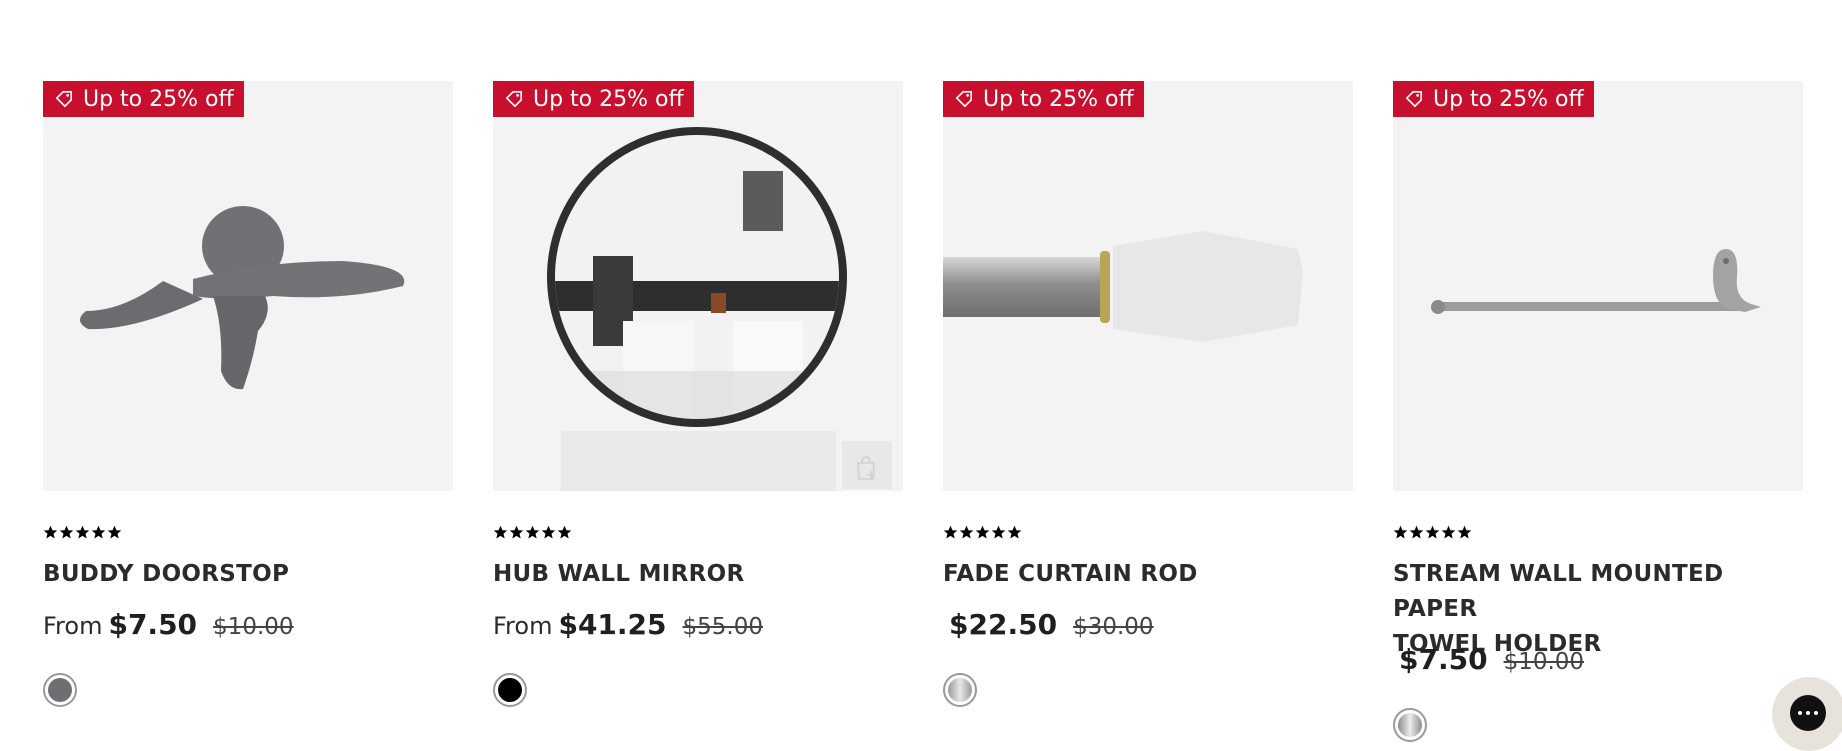 The image size is (1842, 751). I want to click on doorstop-figure-image, so click(242, 298).